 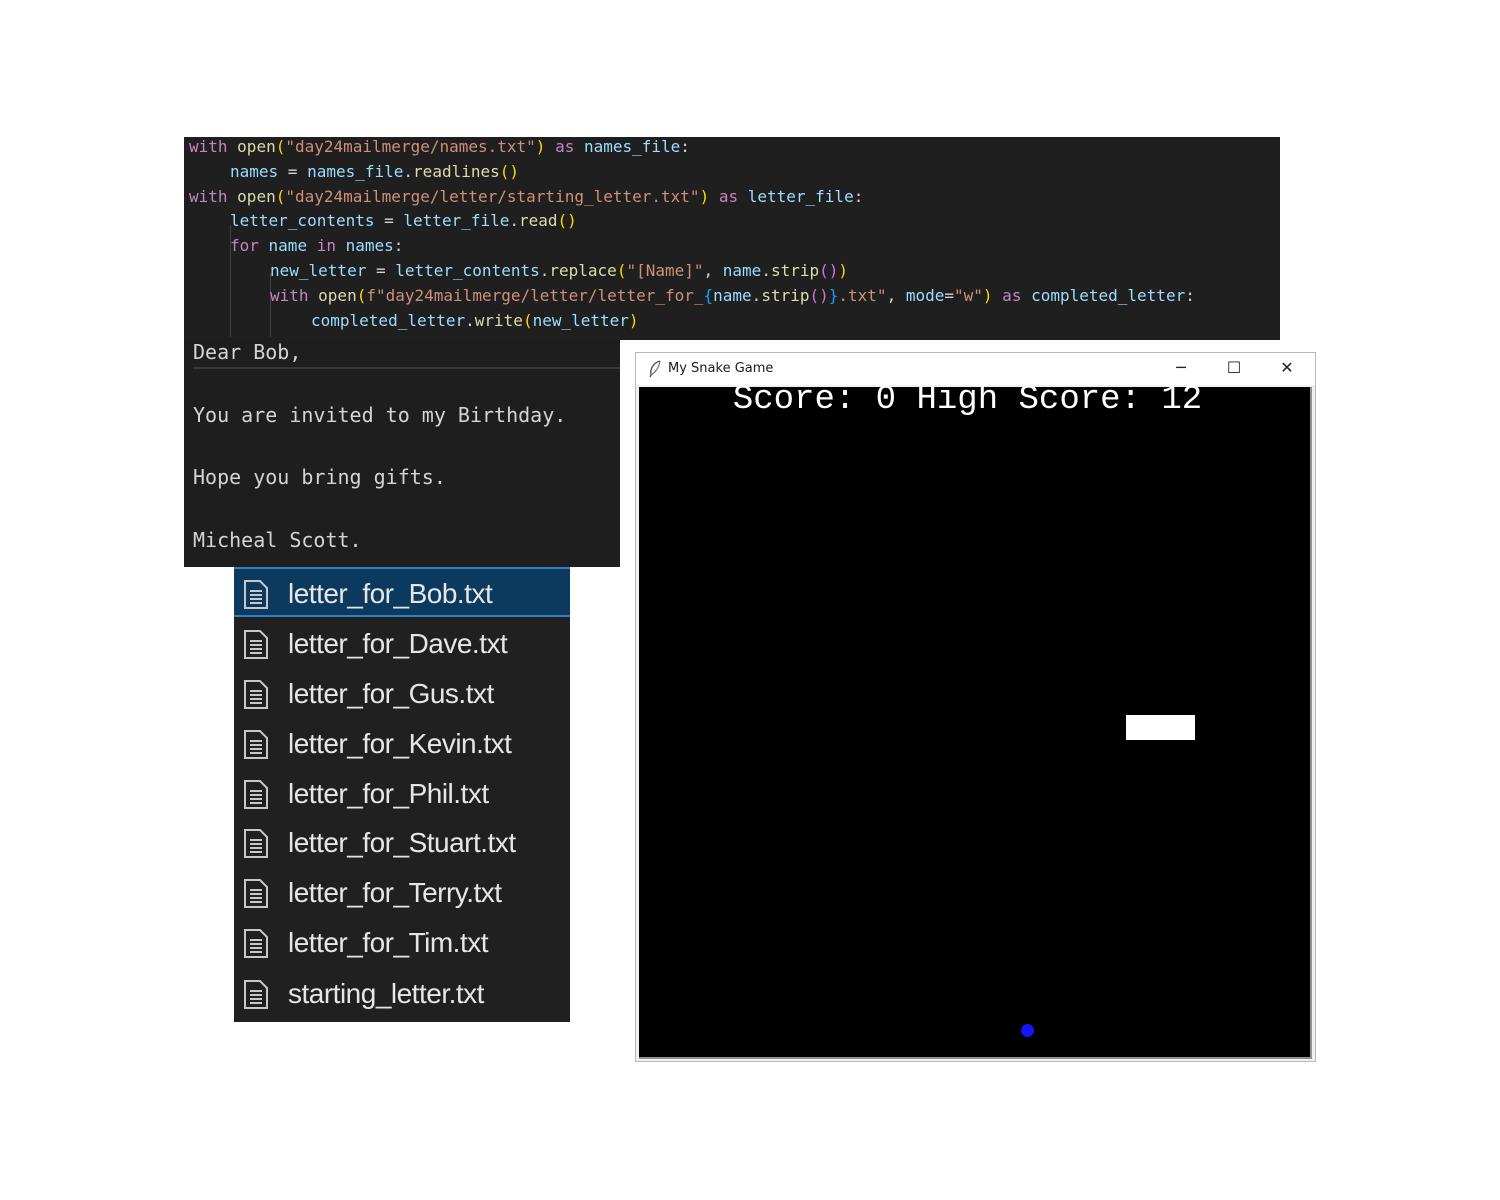 What do you see at coordinates (386, 993) in the screenshot?
I see `file-name: starting_letter.txt` at bounding box center [386, 993].